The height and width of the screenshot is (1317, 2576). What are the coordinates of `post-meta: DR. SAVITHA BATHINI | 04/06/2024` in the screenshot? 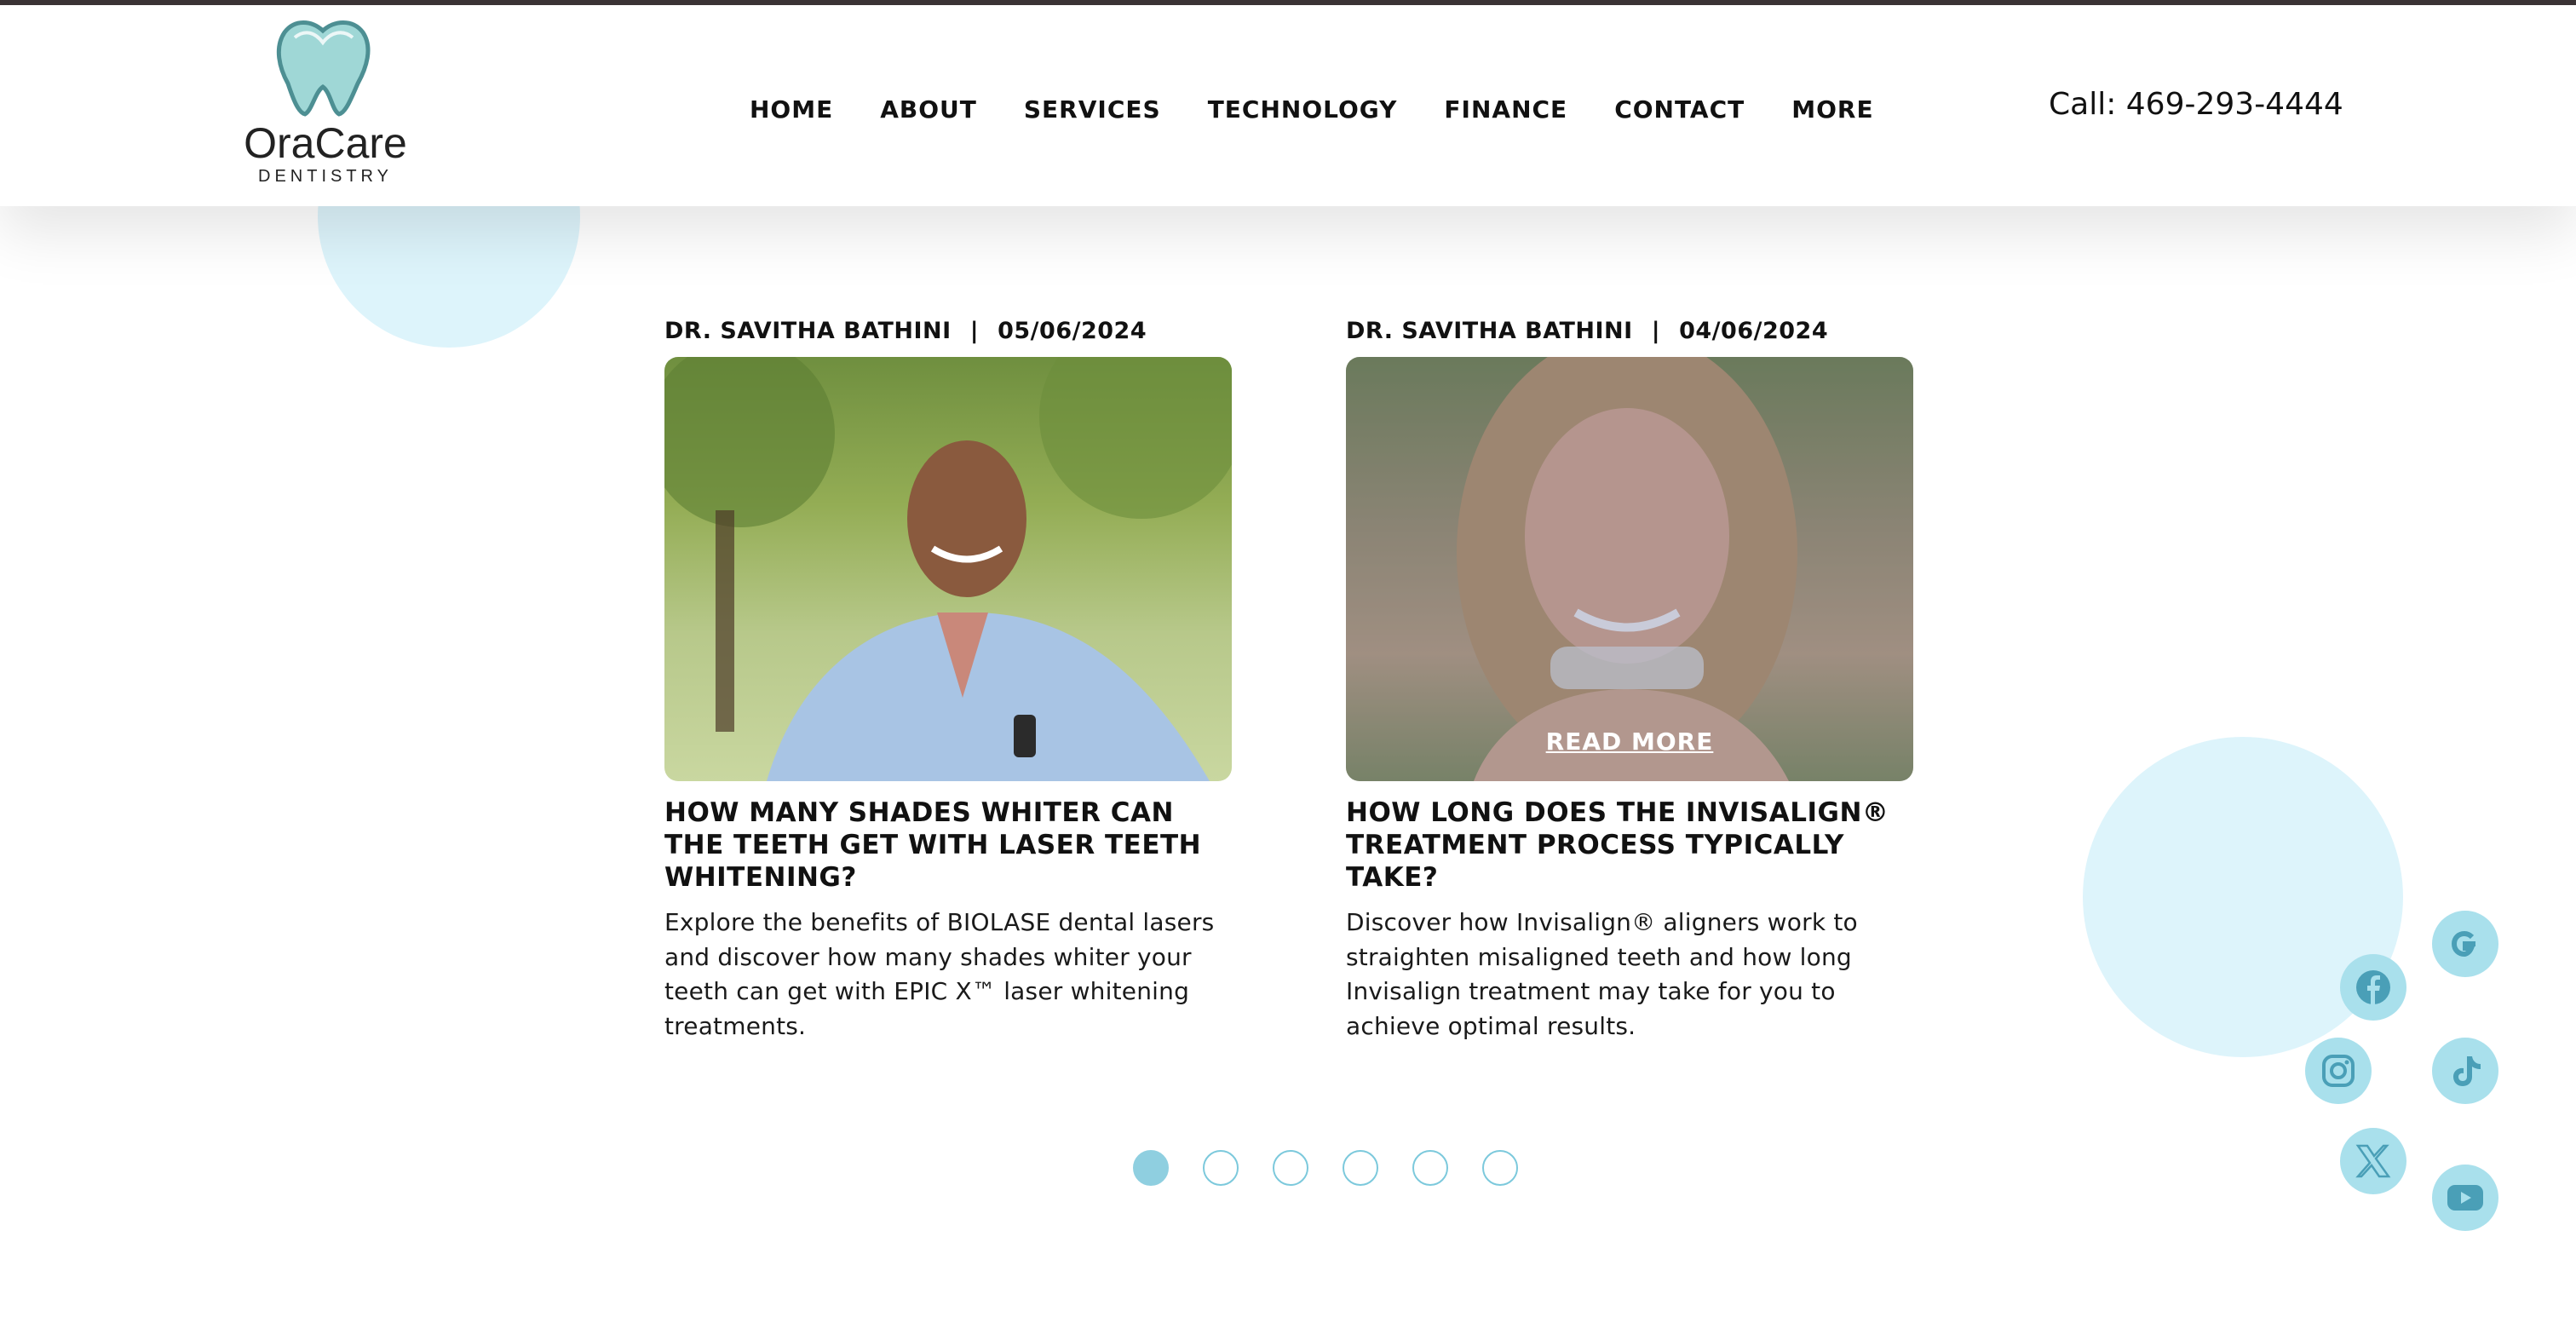 It's located at (1630, 331).